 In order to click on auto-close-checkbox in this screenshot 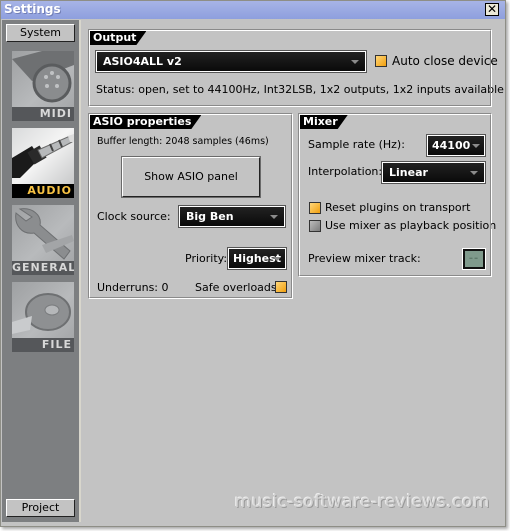, I will do `click(381, 61)`.